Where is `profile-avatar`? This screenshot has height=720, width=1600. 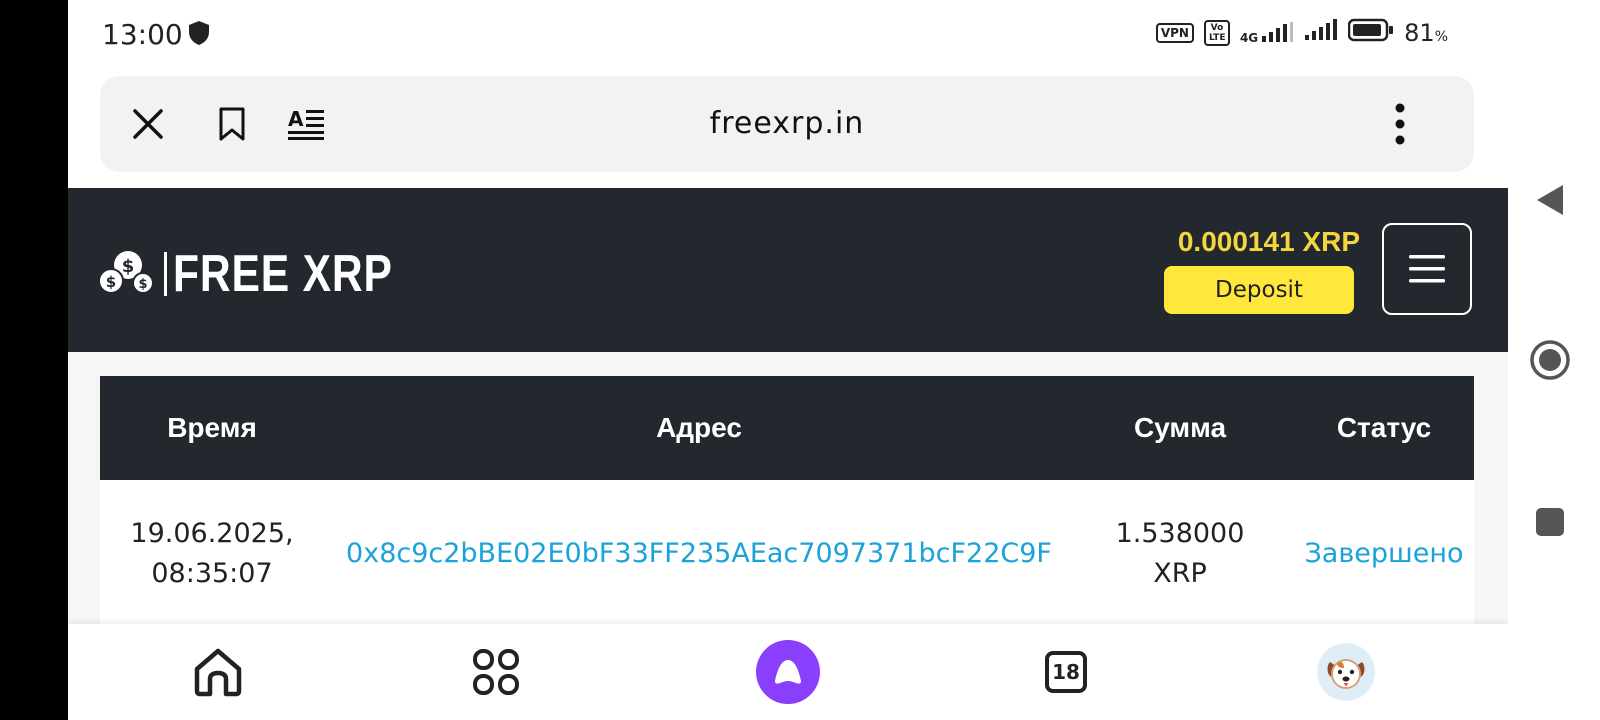 profile-avatar is located at coordinates (1346, 672).